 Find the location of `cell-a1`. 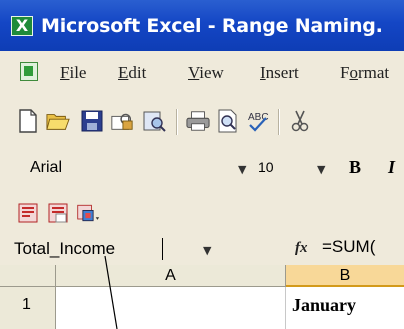

cell-a1 is located at coordinates (171, 308).